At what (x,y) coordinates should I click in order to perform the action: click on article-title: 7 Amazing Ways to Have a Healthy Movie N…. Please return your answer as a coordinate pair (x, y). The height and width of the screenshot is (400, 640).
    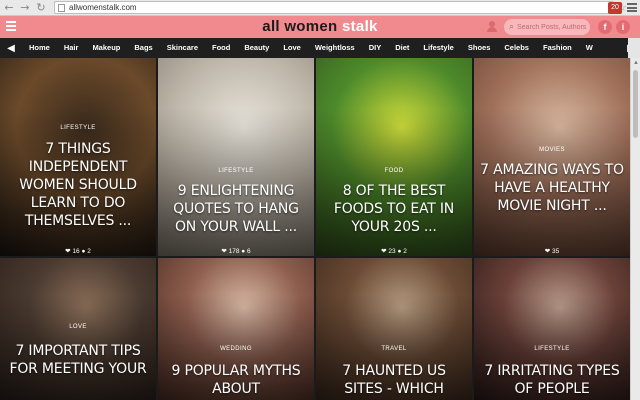
    Looking at the image, I should click on (552, 188).